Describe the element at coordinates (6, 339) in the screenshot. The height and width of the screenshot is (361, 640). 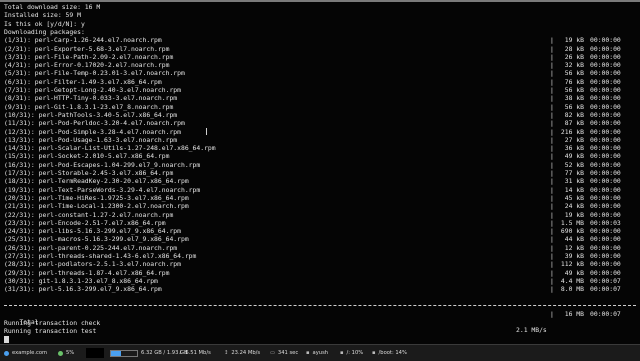
I see `terminal-cursor` at that location.